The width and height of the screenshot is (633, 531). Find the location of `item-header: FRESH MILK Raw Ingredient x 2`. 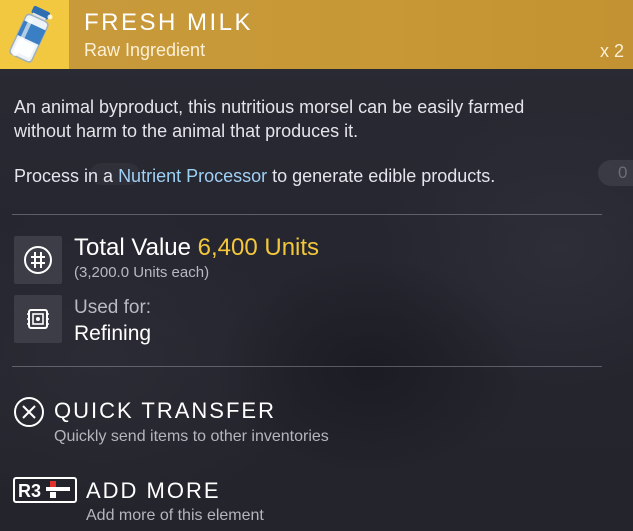

item-header: FRESH MILK Raw Ingredient x 2 is located at coordinates (316, 34).